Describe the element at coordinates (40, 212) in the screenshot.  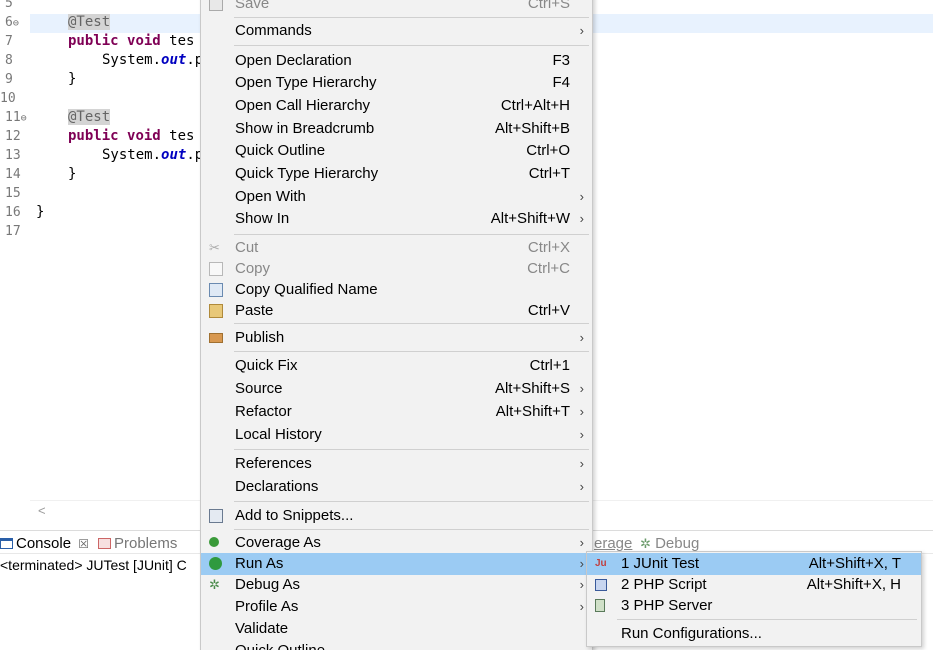
I see `code-line: }` at that location.